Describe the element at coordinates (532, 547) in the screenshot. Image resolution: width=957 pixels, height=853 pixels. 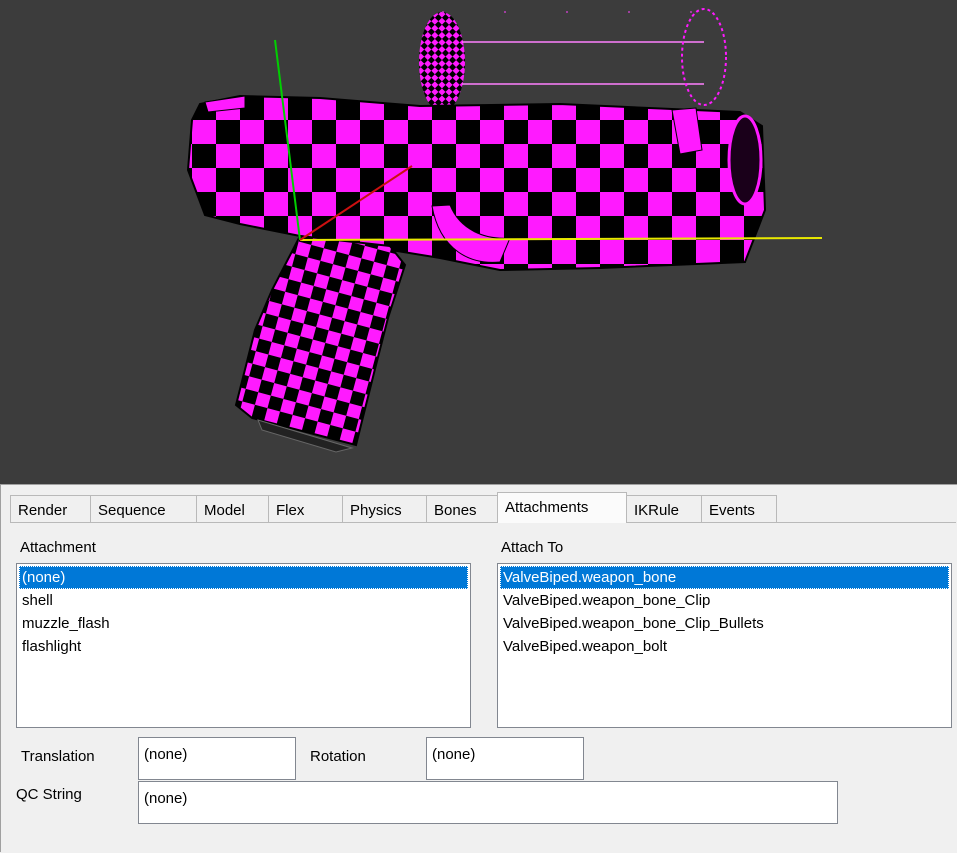
I see `attach-to-label: Attach To` at that location.